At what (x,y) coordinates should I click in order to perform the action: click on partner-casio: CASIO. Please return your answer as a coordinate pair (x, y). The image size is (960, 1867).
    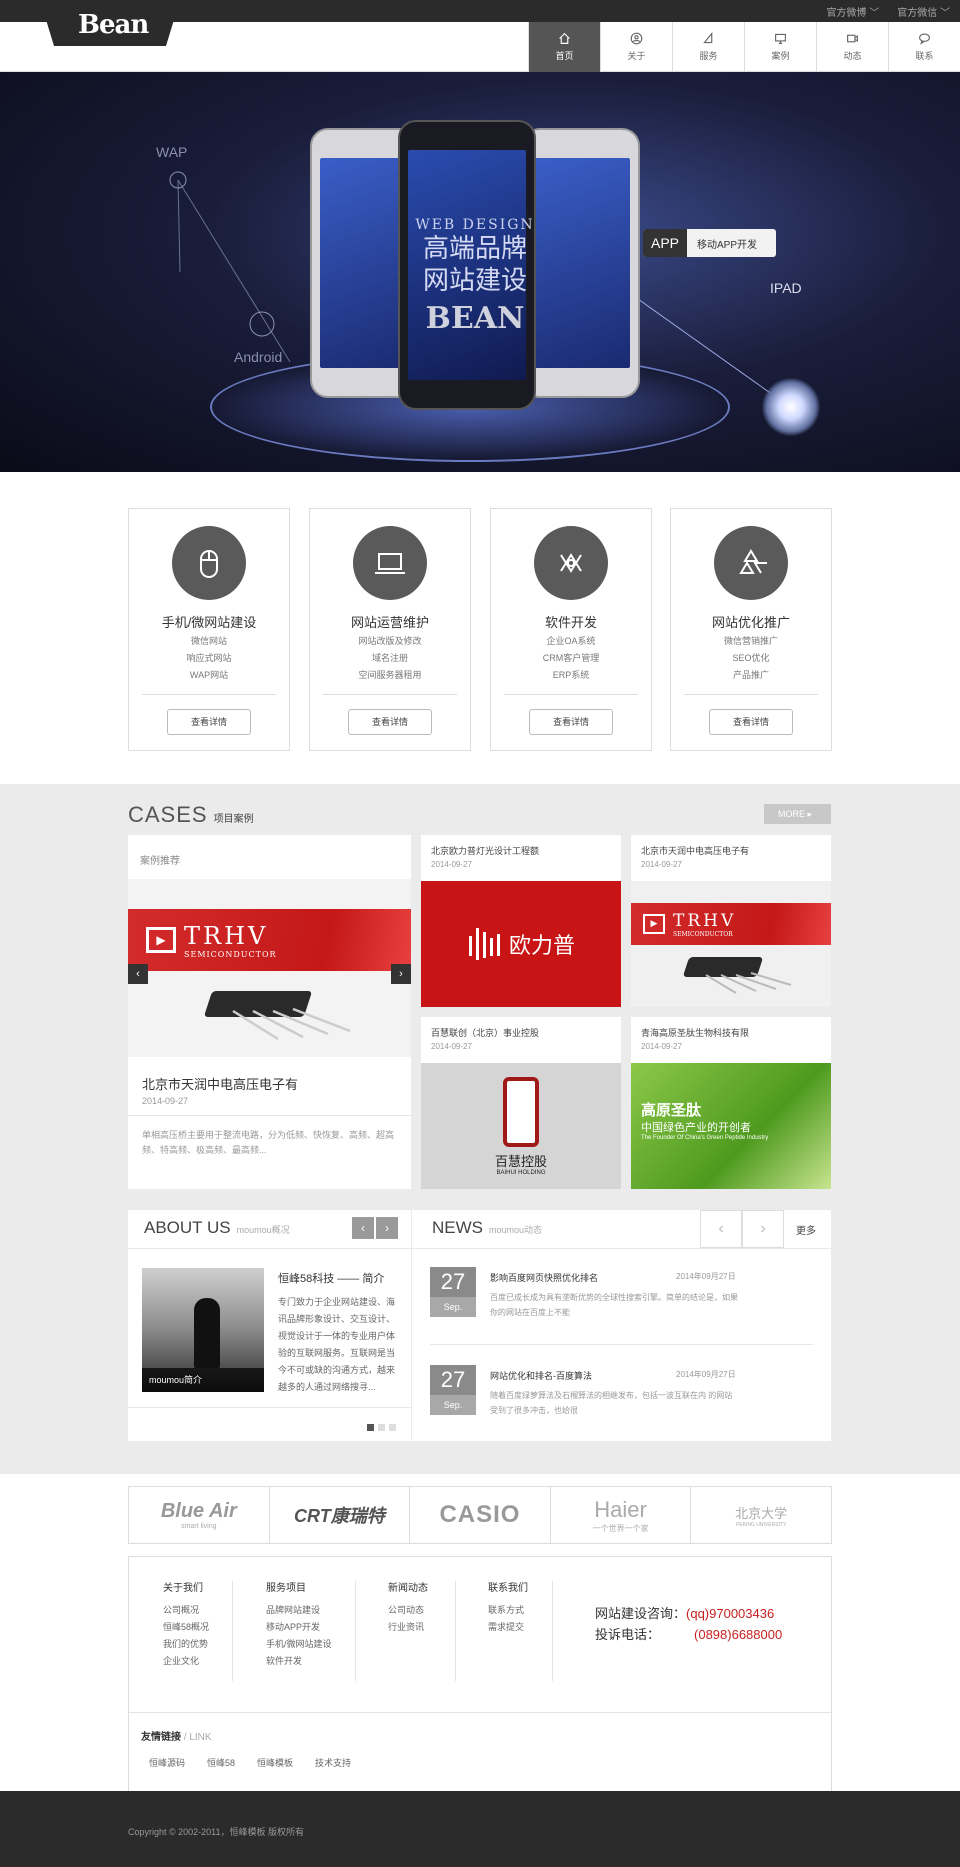
    Looking at the image, I should click on (480, 1515).